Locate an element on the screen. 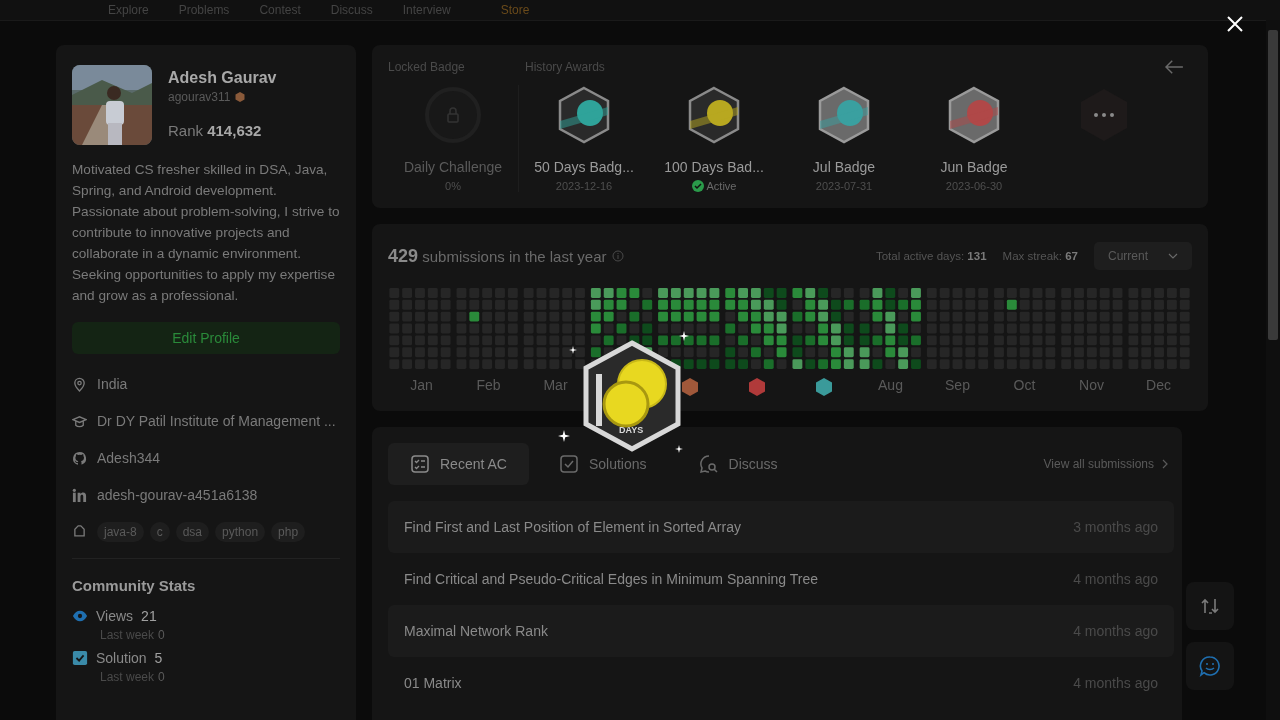  skill-tag: java-8 is located at coordinates (120, 532).